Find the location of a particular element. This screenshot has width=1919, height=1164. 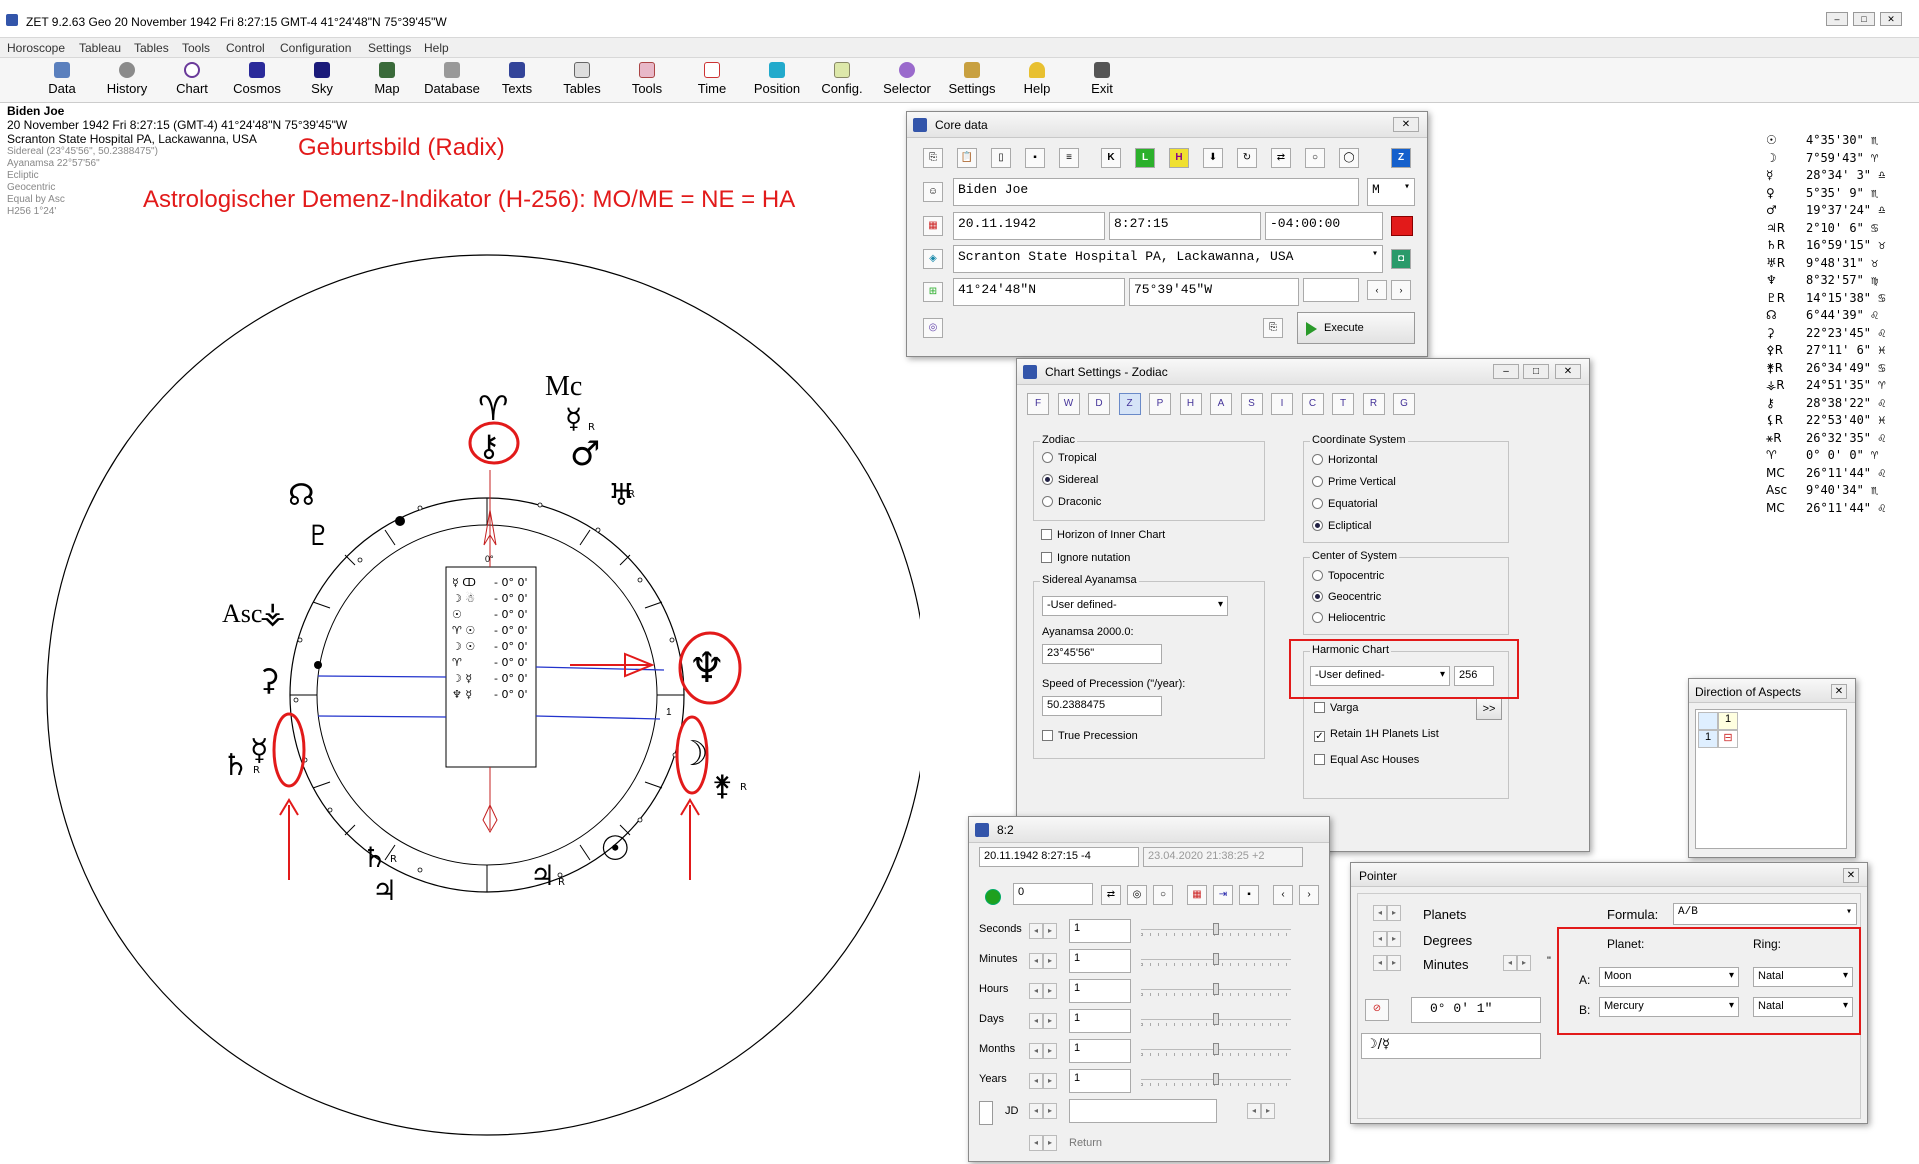

play-icon is located at coordinates (993, 897).